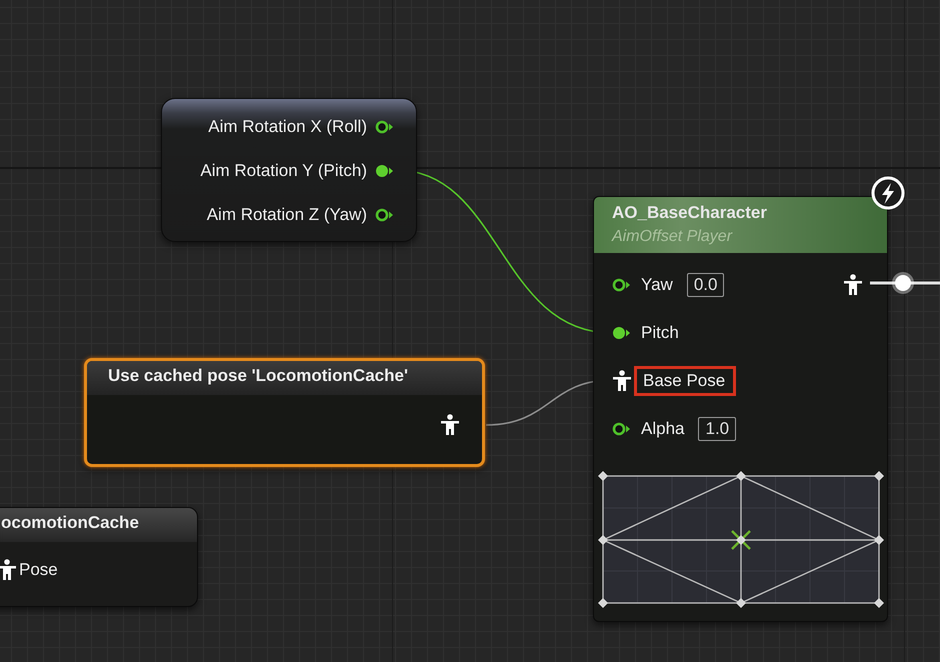  I want to click on getter-node: Aim Rotation X (Roll) Aim Rotation Y (Pitch) Aim Rotation Z (Yaw), so click(289, 170).